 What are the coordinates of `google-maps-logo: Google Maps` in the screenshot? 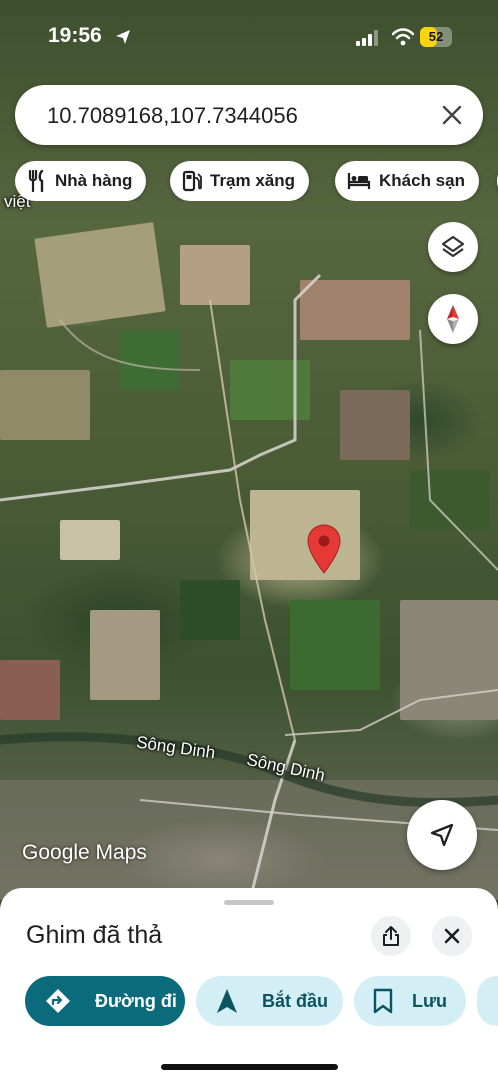 It's located at (84, 852).